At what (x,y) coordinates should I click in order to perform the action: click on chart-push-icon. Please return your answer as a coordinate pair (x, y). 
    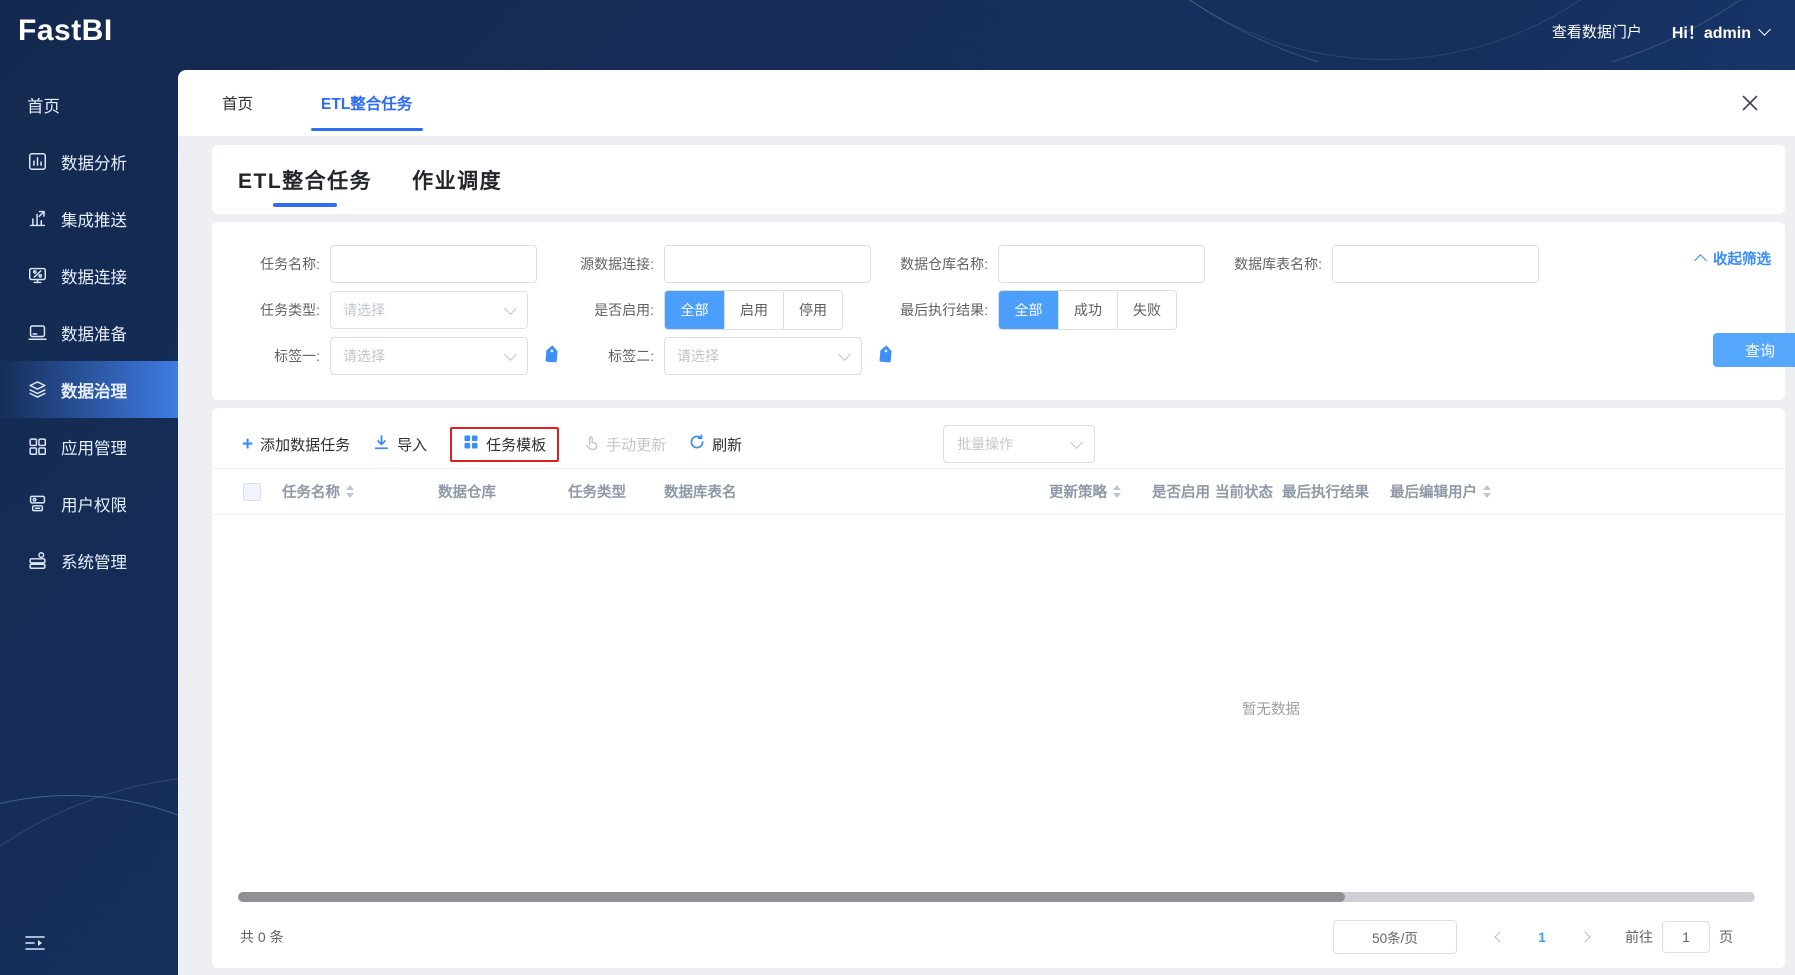
    Looking at the image, I should click on (37, 218).